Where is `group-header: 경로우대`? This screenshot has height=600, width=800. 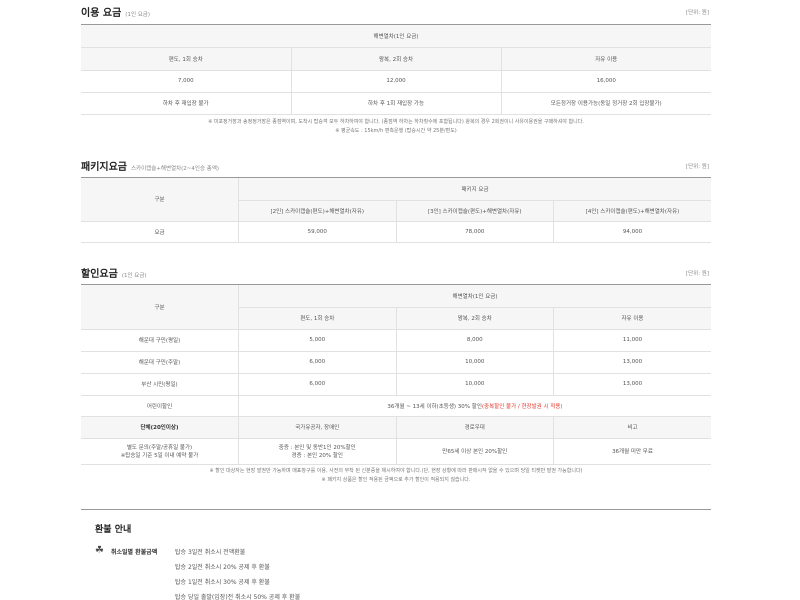
group-header: 경로우대 is located at coordinates (474, 427).